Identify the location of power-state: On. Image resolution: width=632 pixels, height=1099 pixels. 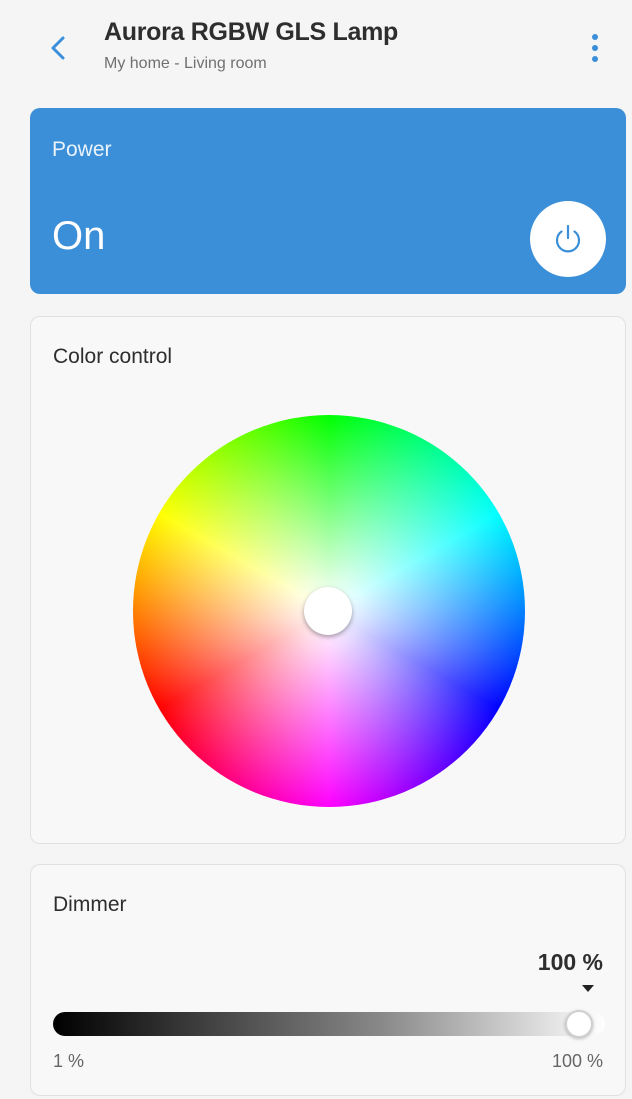
(79, 236).